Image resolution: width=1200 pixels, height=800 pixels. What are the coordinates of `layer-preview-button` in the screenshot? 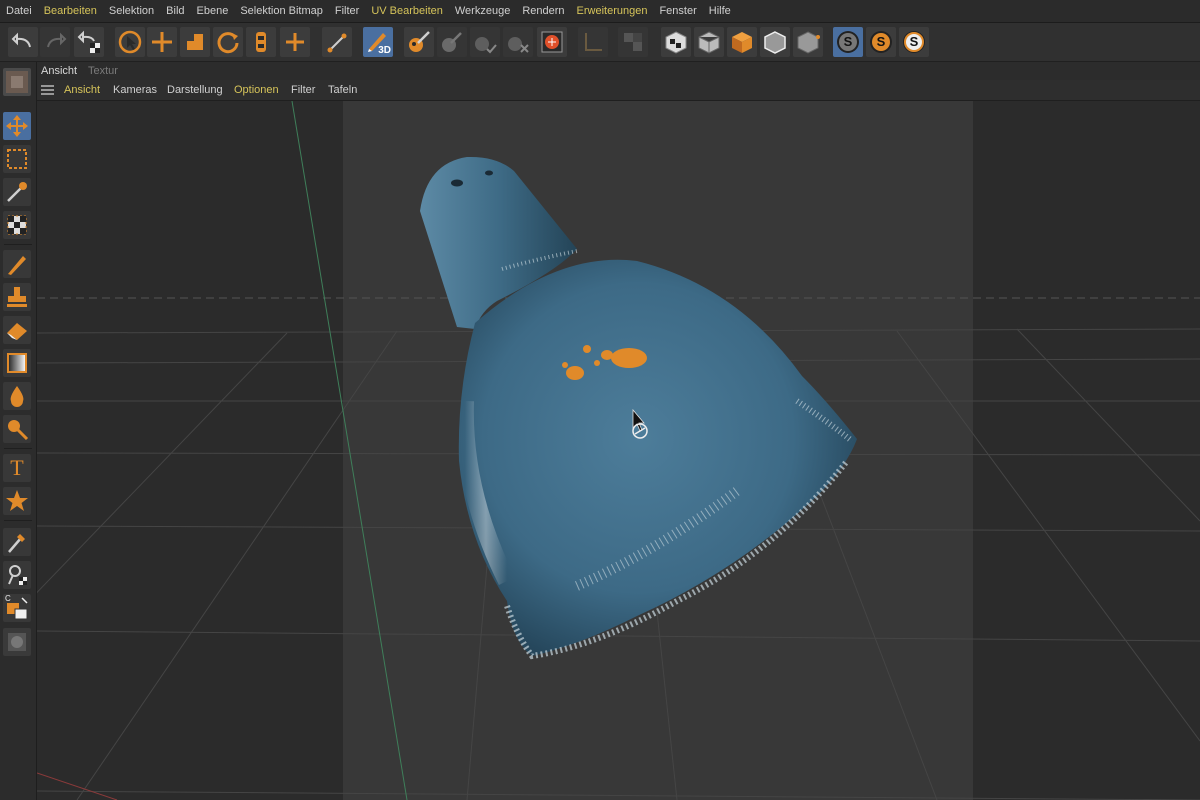 It's located at (17, 82).